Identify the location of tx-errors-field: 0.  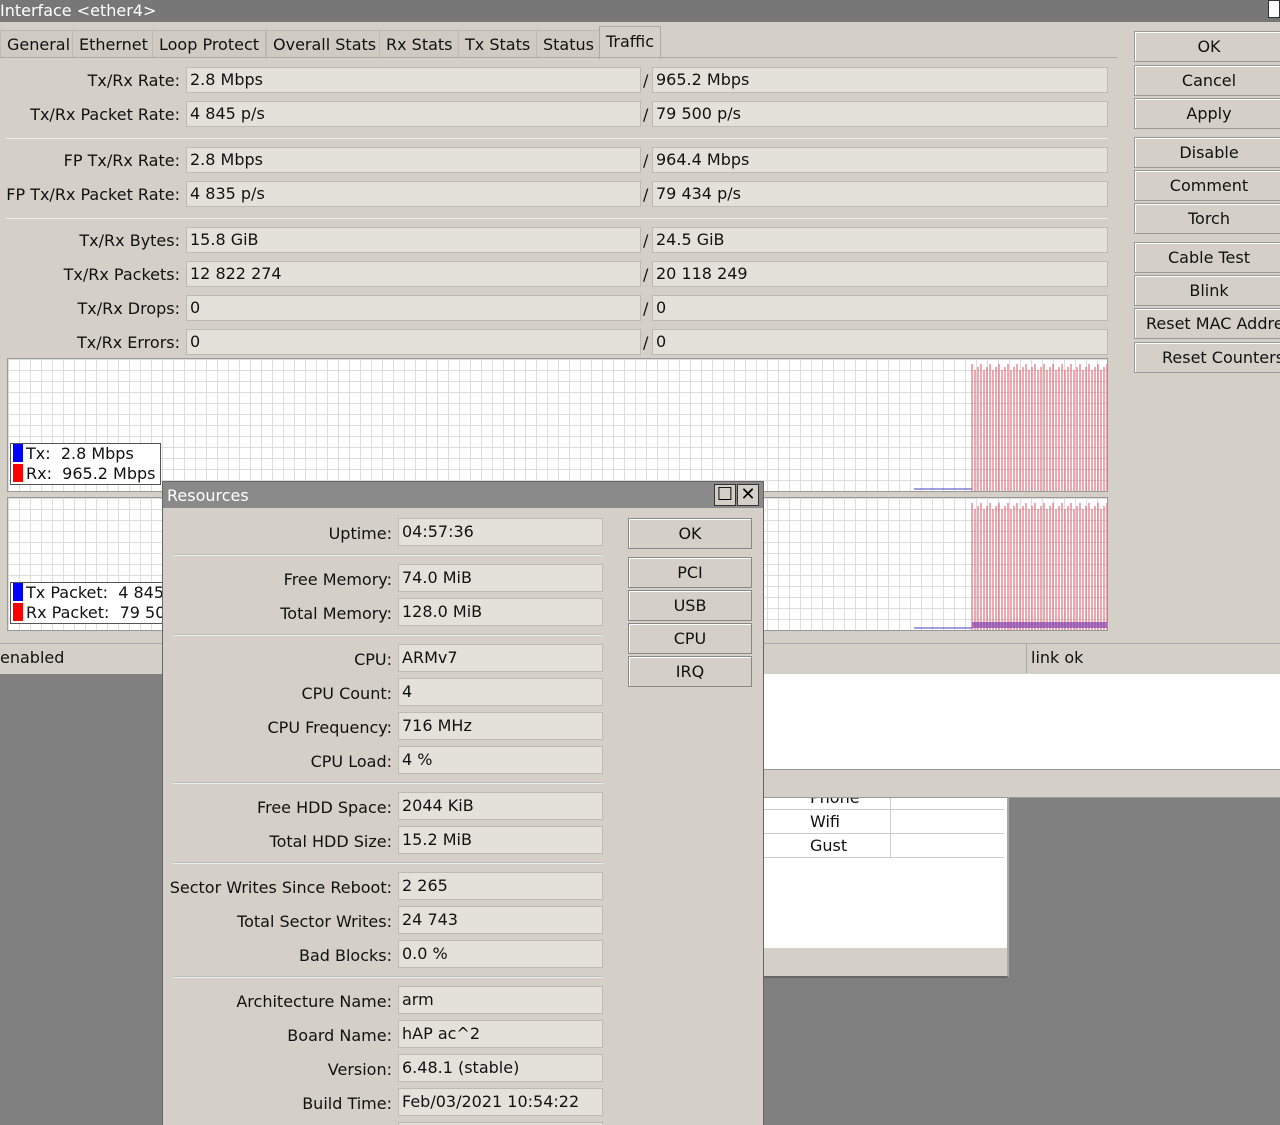
(413, 342).